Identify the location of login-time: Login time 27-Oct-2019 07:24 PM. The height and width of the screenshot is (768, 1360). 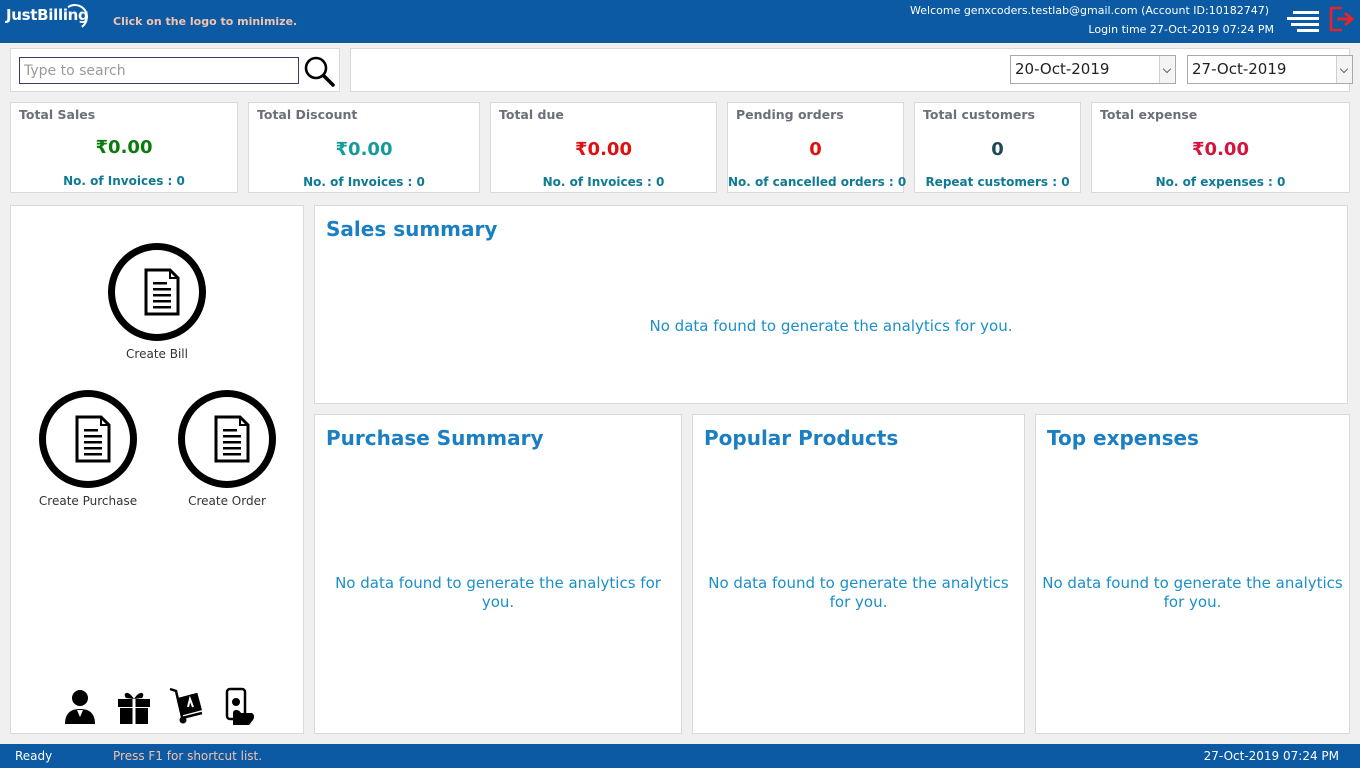
(1181, 29).